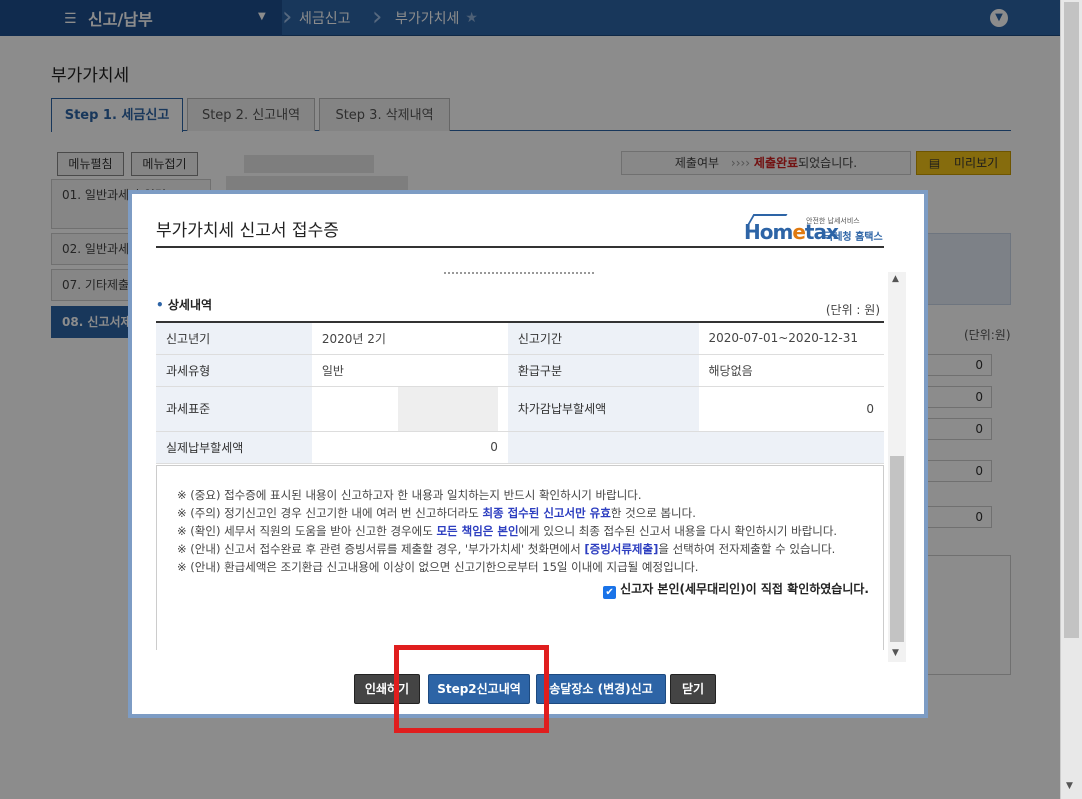  What do you see at coordinates (471, 689) in the screenshot?
I see `highlight-annotation` at bounding box center [471, 689].